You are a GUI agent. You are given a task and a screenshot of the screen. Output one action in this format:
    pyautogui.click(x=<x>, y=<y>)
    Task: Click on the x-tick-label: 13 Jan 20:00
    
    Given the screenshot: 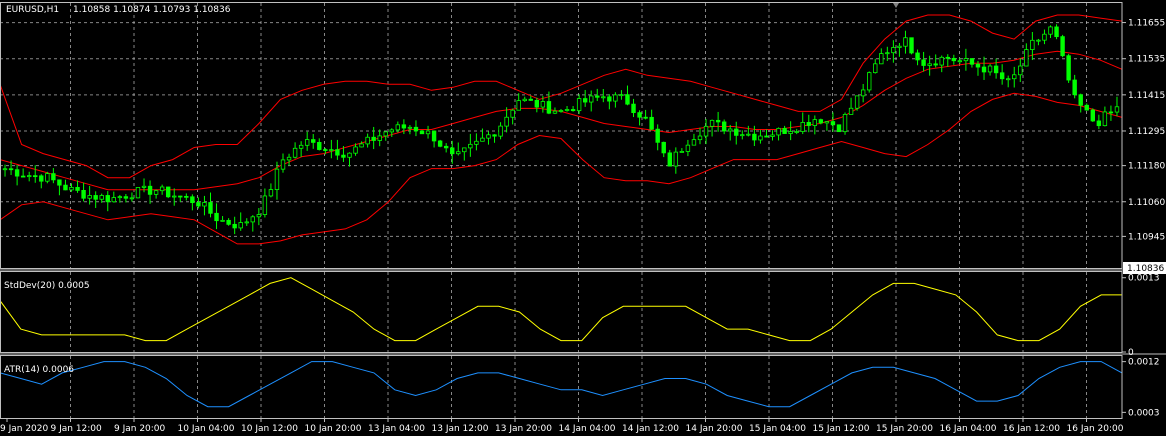 What is the action you would take?
    pyautogui.click(x=523, y=429)
    